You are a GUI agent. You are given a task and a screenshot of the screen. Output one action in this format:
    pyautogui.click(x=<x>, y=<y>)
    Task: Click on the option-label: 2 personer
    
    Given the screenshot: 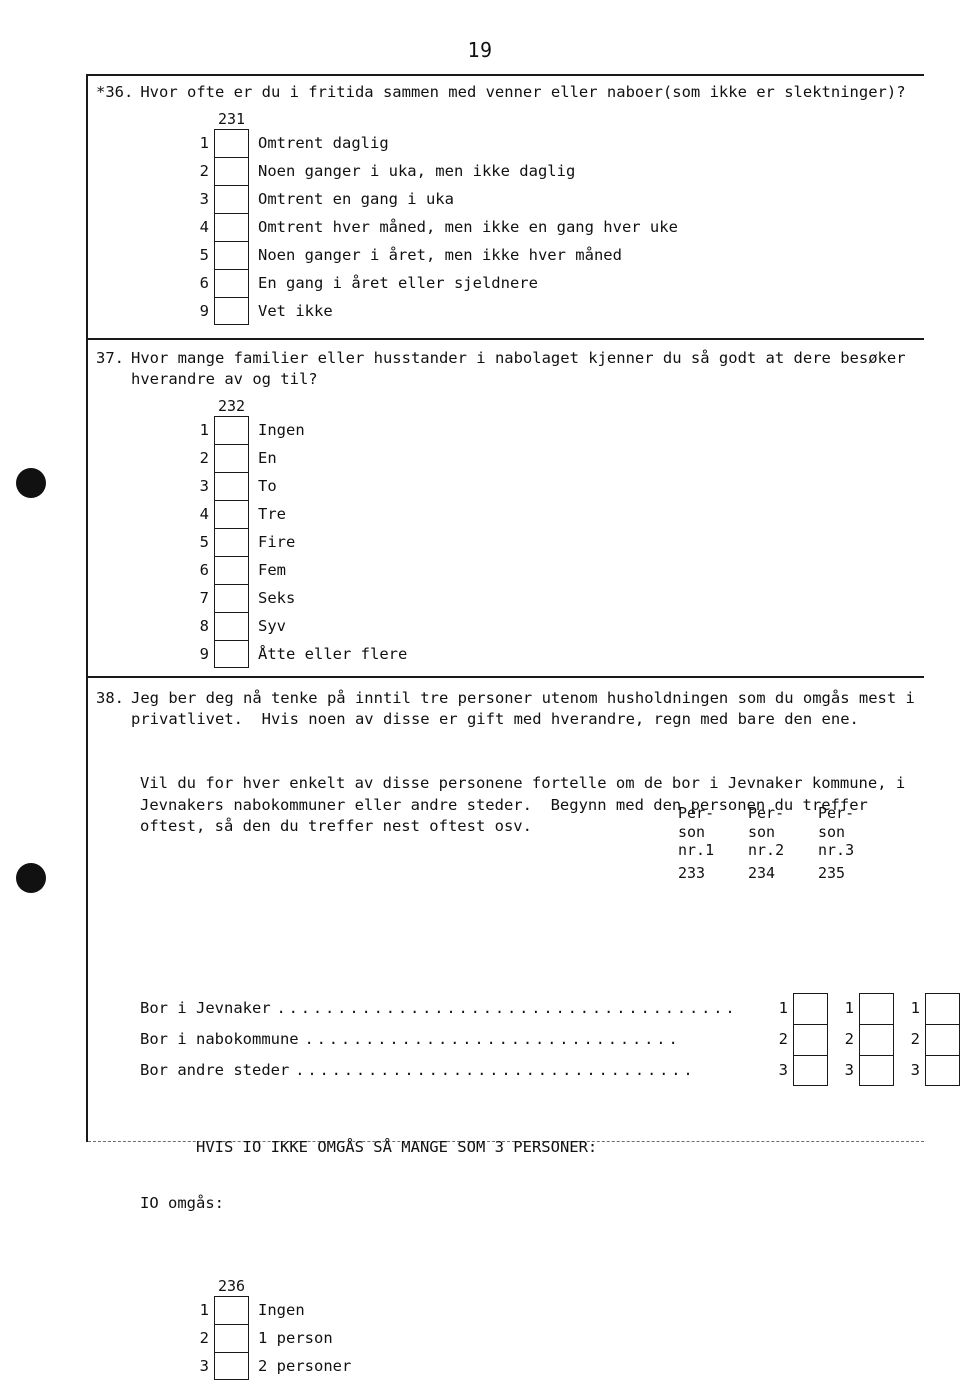 What is the action you would take?
    pyautogui.click(x=305, y=1365)
    